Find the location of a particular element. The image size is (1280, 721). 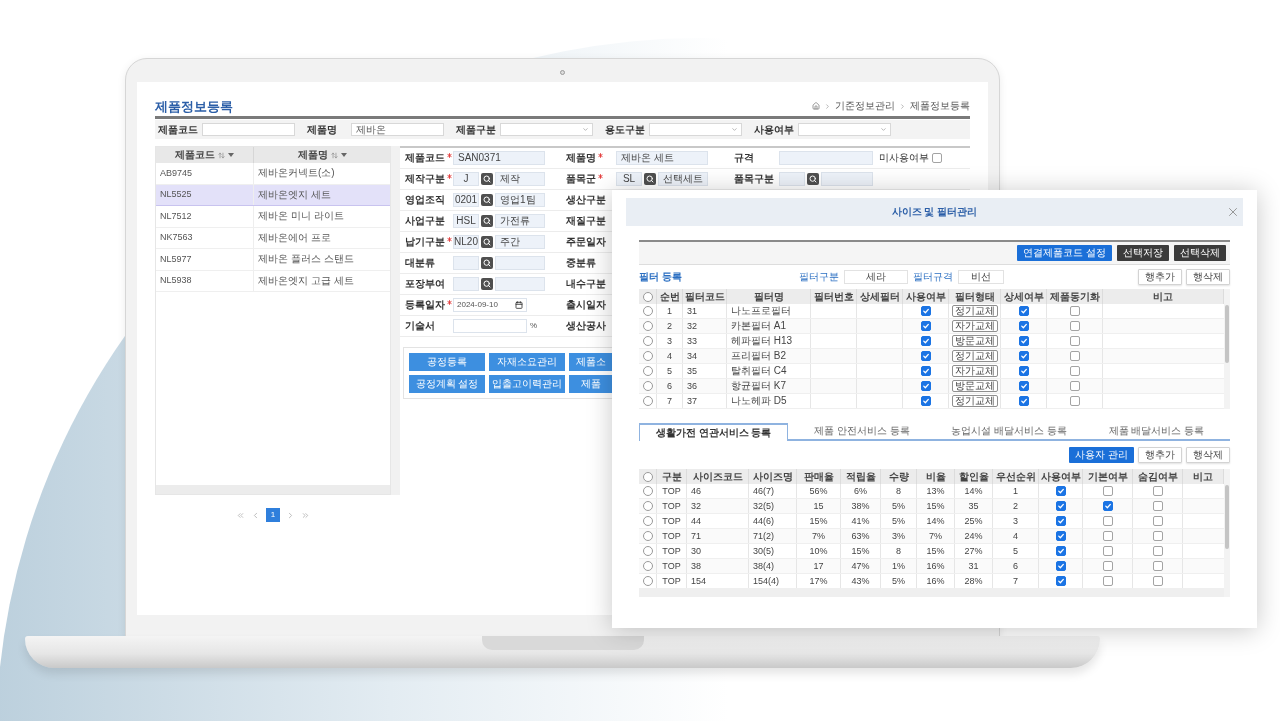

action-button: 사용자 관리 is located at coordinates (1101, 455).